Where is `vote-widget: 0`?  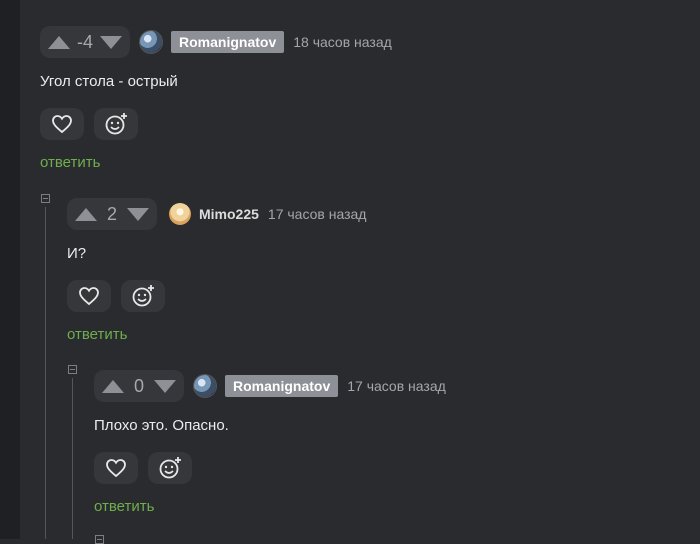 vote-widget: 0 is located at coordinates (139, 386).